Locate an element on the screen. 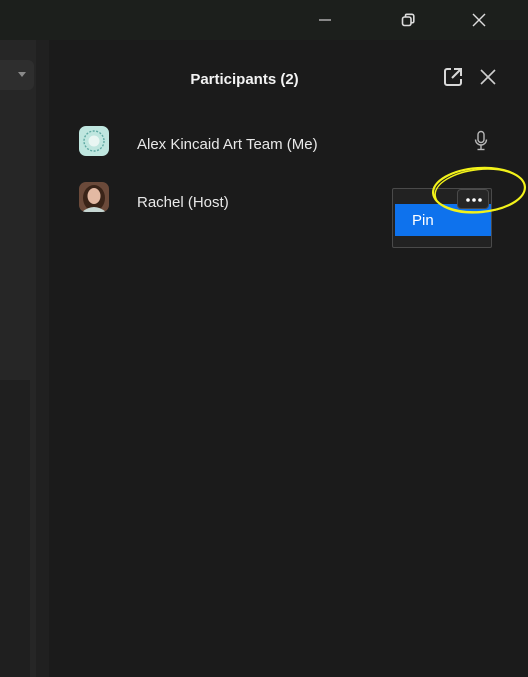  photo-avatar is located at coordinates (94, 197).